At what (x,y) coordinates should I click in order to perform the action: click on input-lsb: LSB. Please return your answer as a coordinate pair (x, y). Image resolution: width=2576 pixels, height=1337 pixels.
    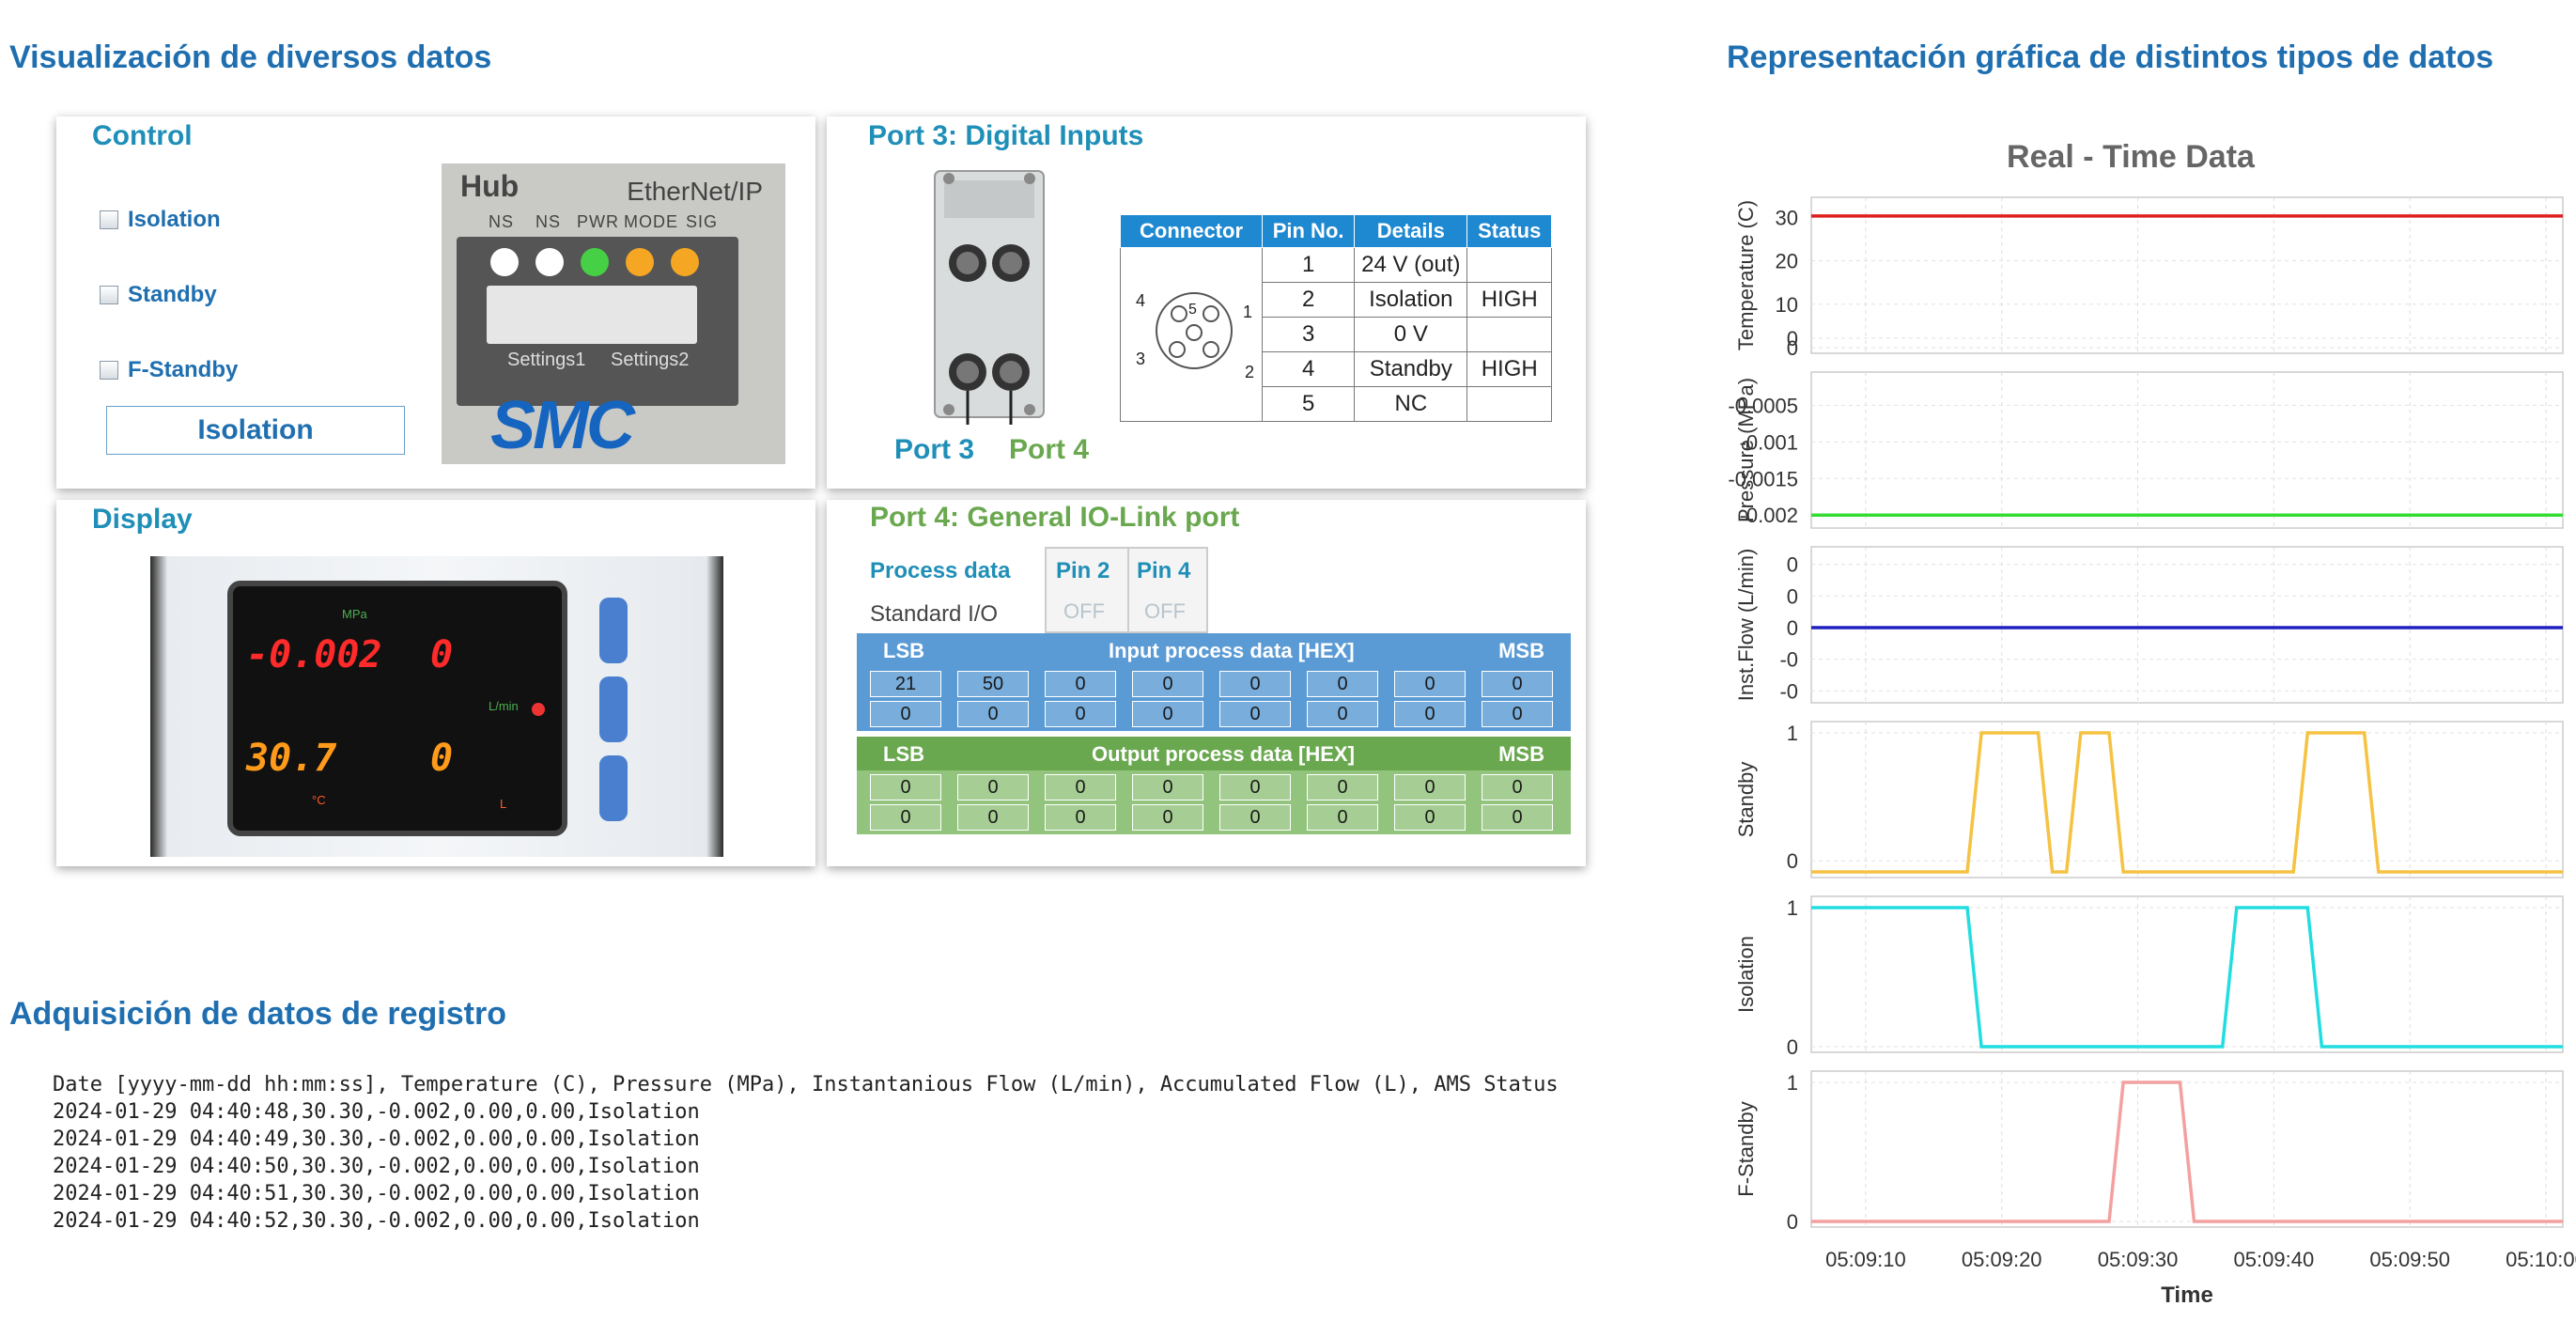
    Looking at the image, I should click on (903, 651).